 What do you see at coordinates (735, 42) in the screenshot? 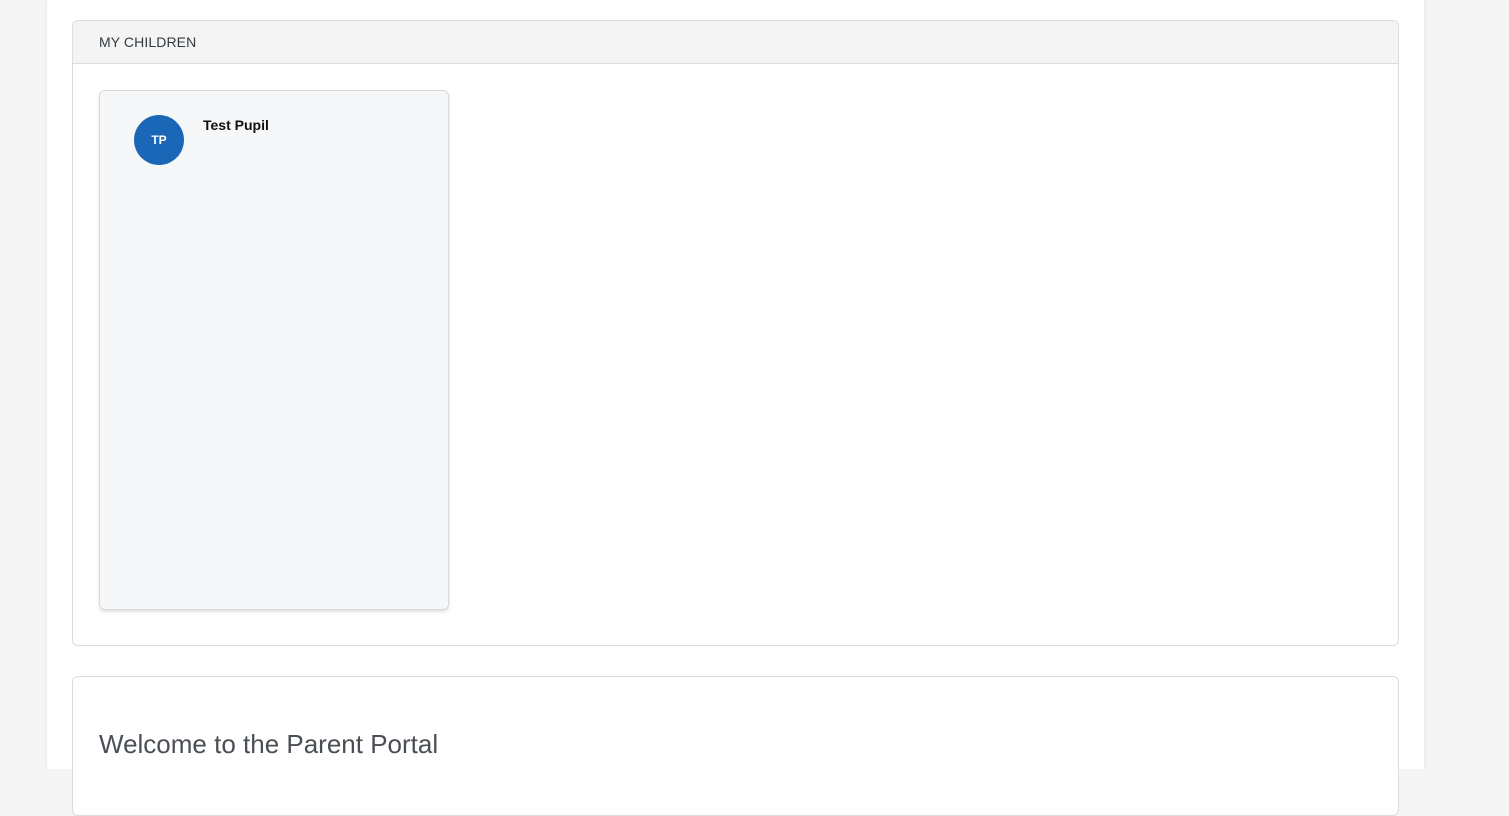
I see `my-children-header: MY CHILDREN` at bounding box center [735, 42].